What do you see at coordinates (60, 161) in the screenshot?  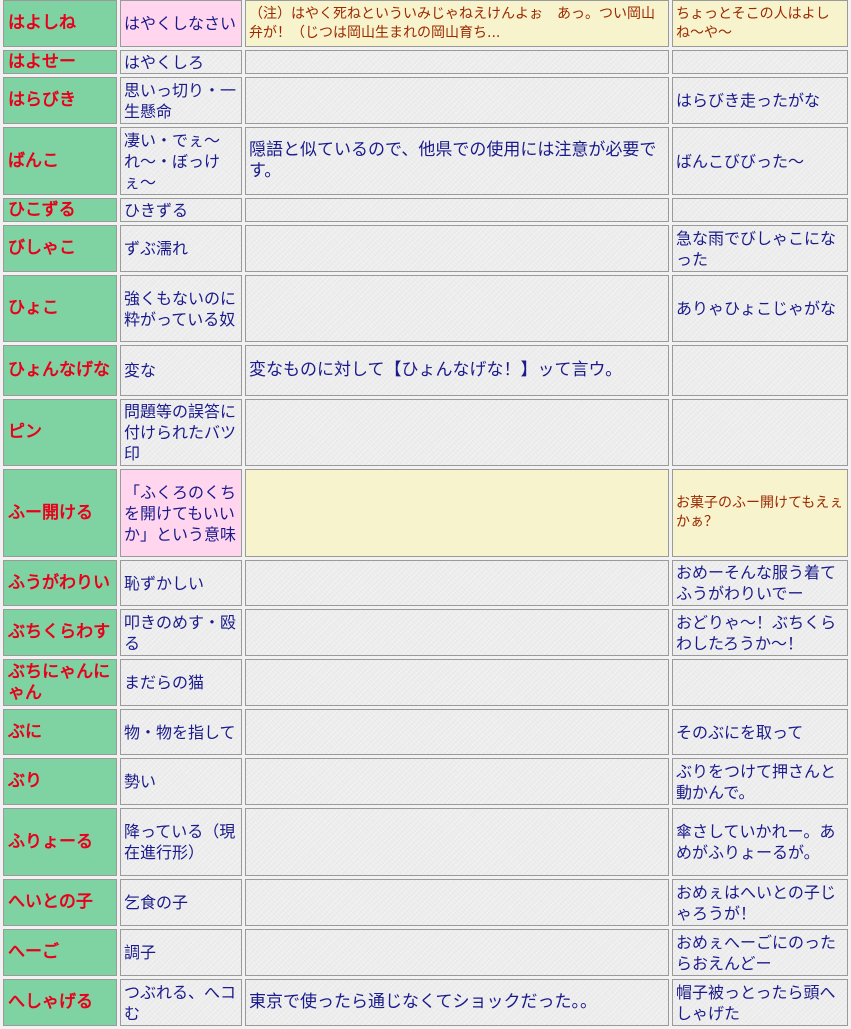 I see `dialect-word: ばんこ` at bounding box center [60, 161].